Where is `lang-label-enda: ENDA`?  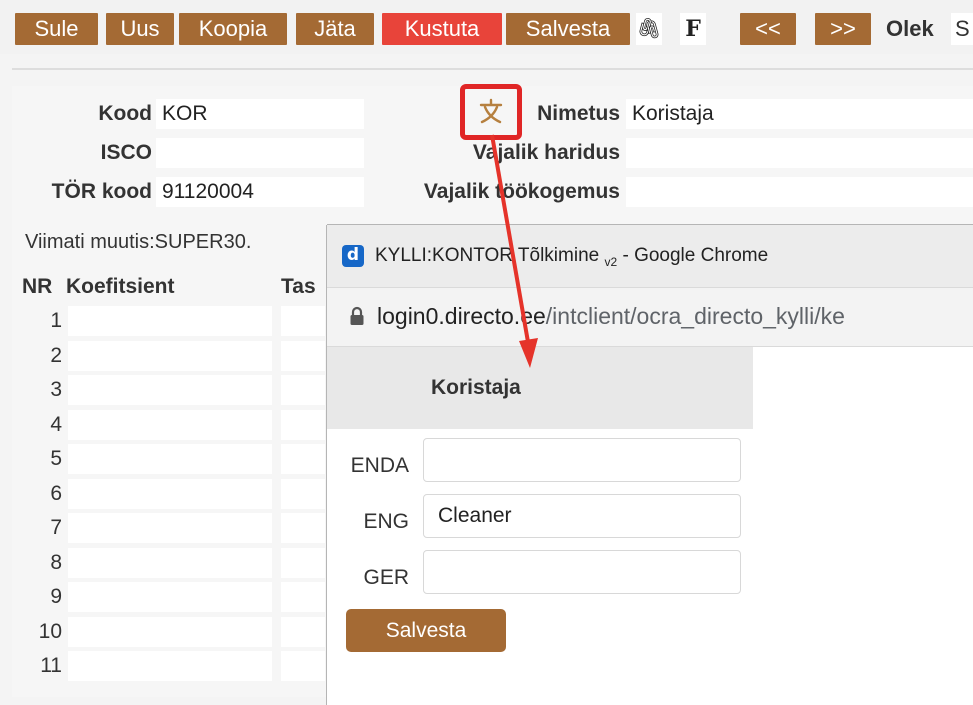
lang-label-enda: ENDA is located at coordinates (379, 465).